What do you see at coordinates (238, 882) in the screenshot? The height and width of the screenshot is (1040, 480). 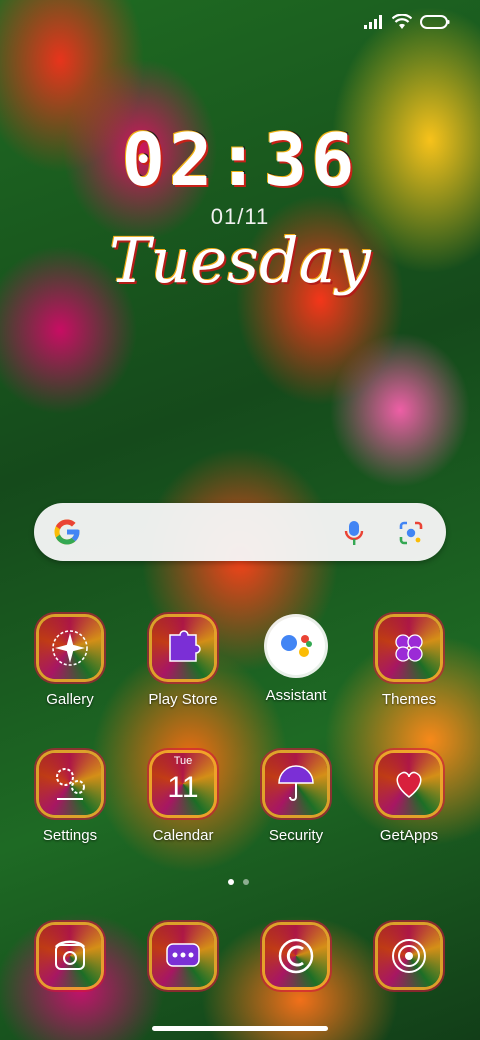 I see `page-indicator` at bounding box center [238, 882].